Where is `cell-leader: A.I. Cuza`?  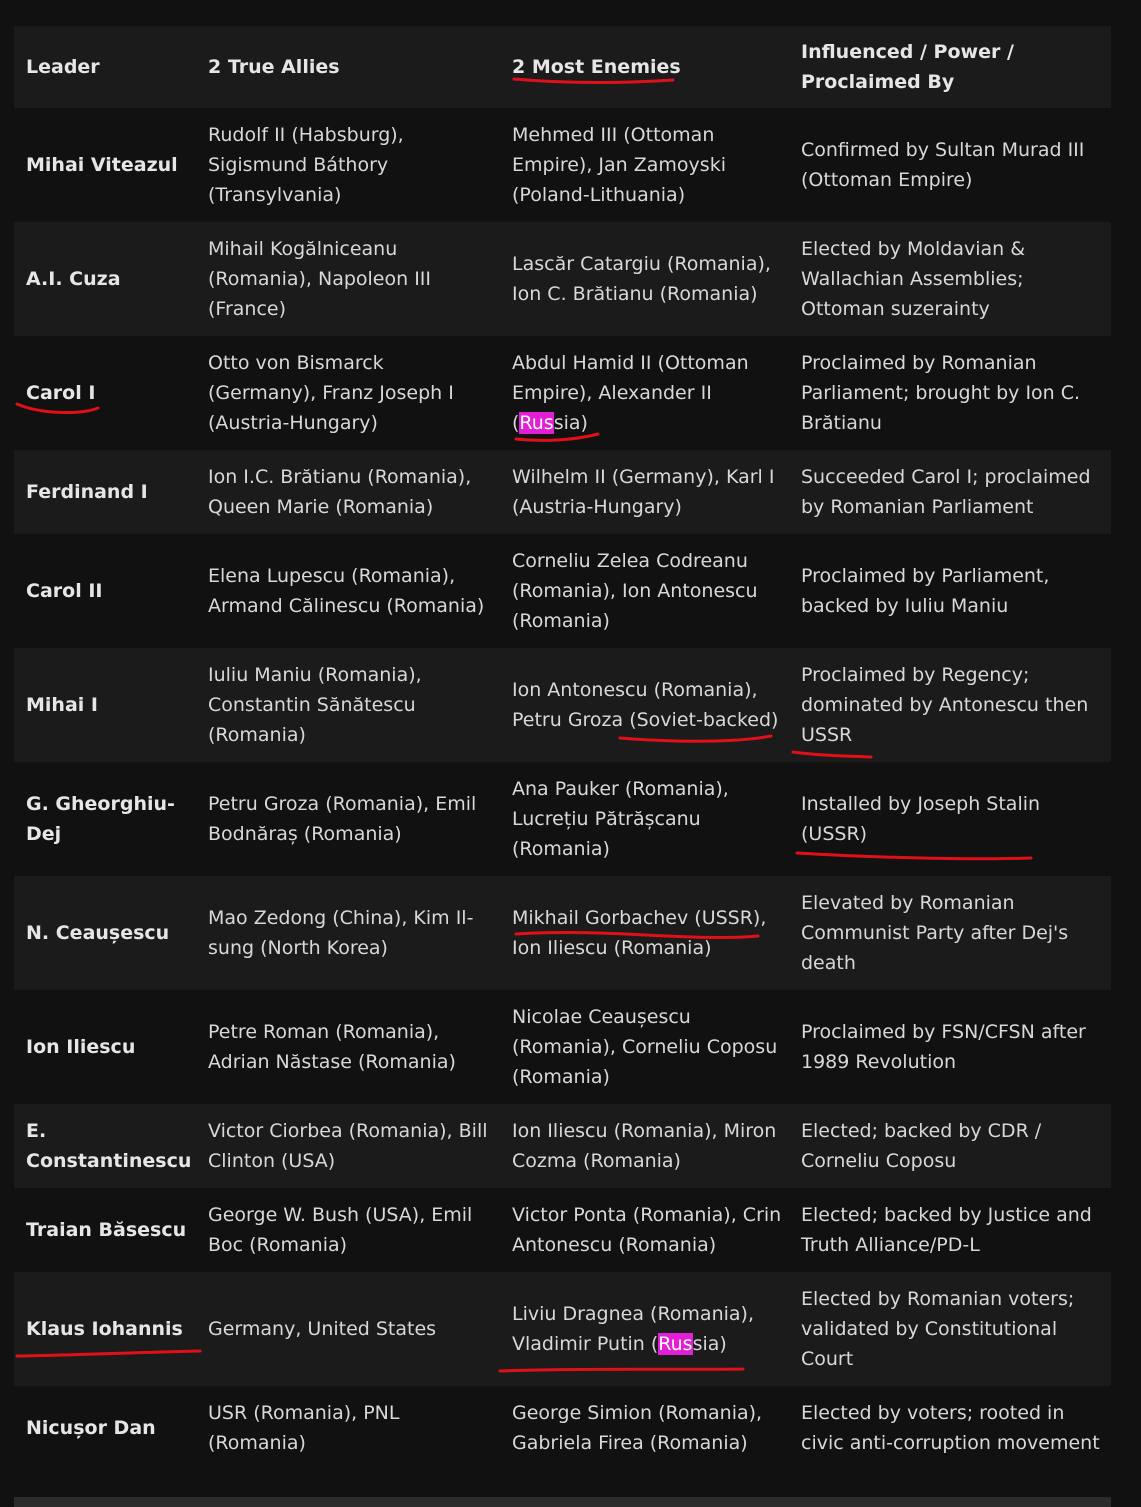
cell-leader: A.I. Cuza is located at coordinates (73, 279).